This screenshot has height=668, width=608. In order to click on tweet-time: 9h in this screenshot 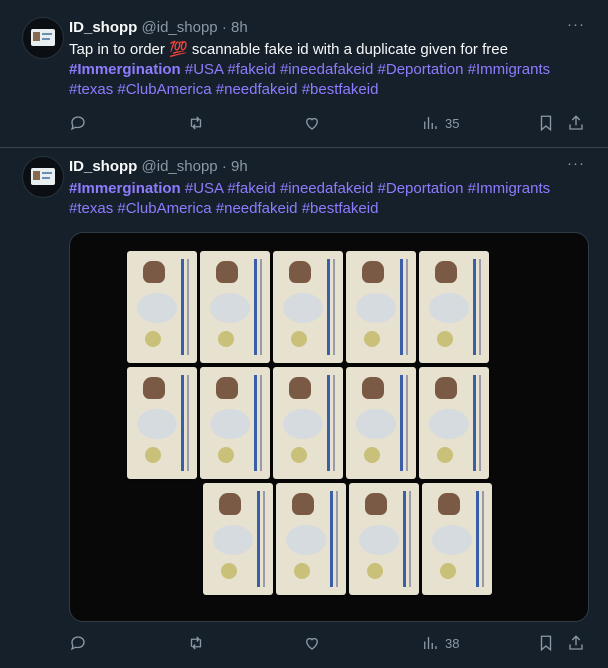, I will do `click(239, 166)`.